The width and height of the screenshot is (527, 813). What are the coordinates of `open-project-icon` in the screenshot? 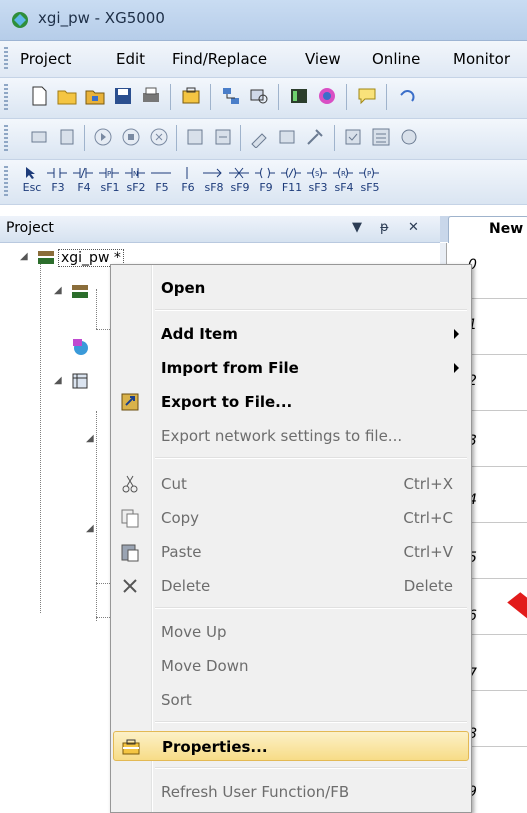 It's located at (95, 96).